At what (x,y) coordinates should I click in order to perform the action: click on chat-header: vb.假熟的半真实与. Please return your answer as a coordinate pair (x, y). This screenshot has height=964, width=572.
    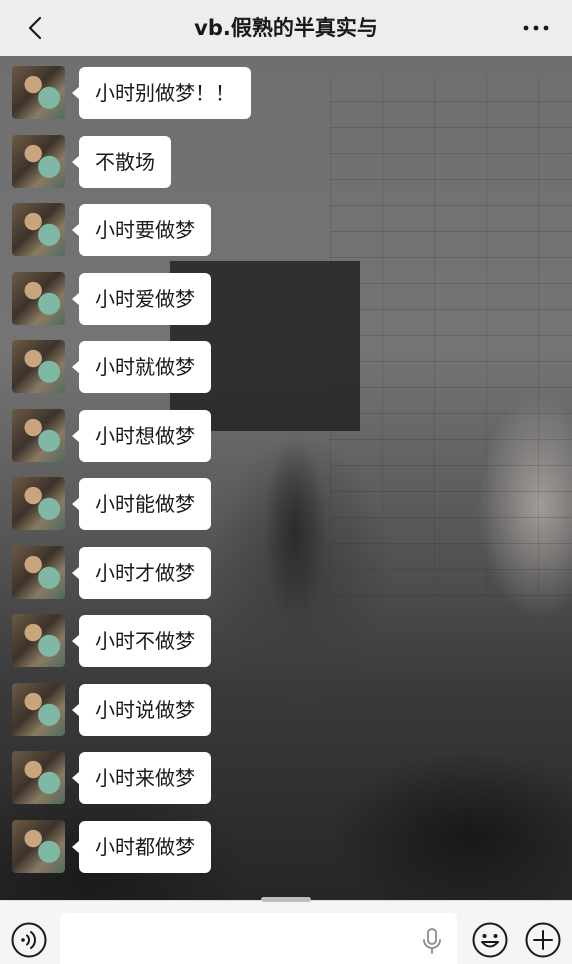
    Looking at the image, I should click on (286, 28).